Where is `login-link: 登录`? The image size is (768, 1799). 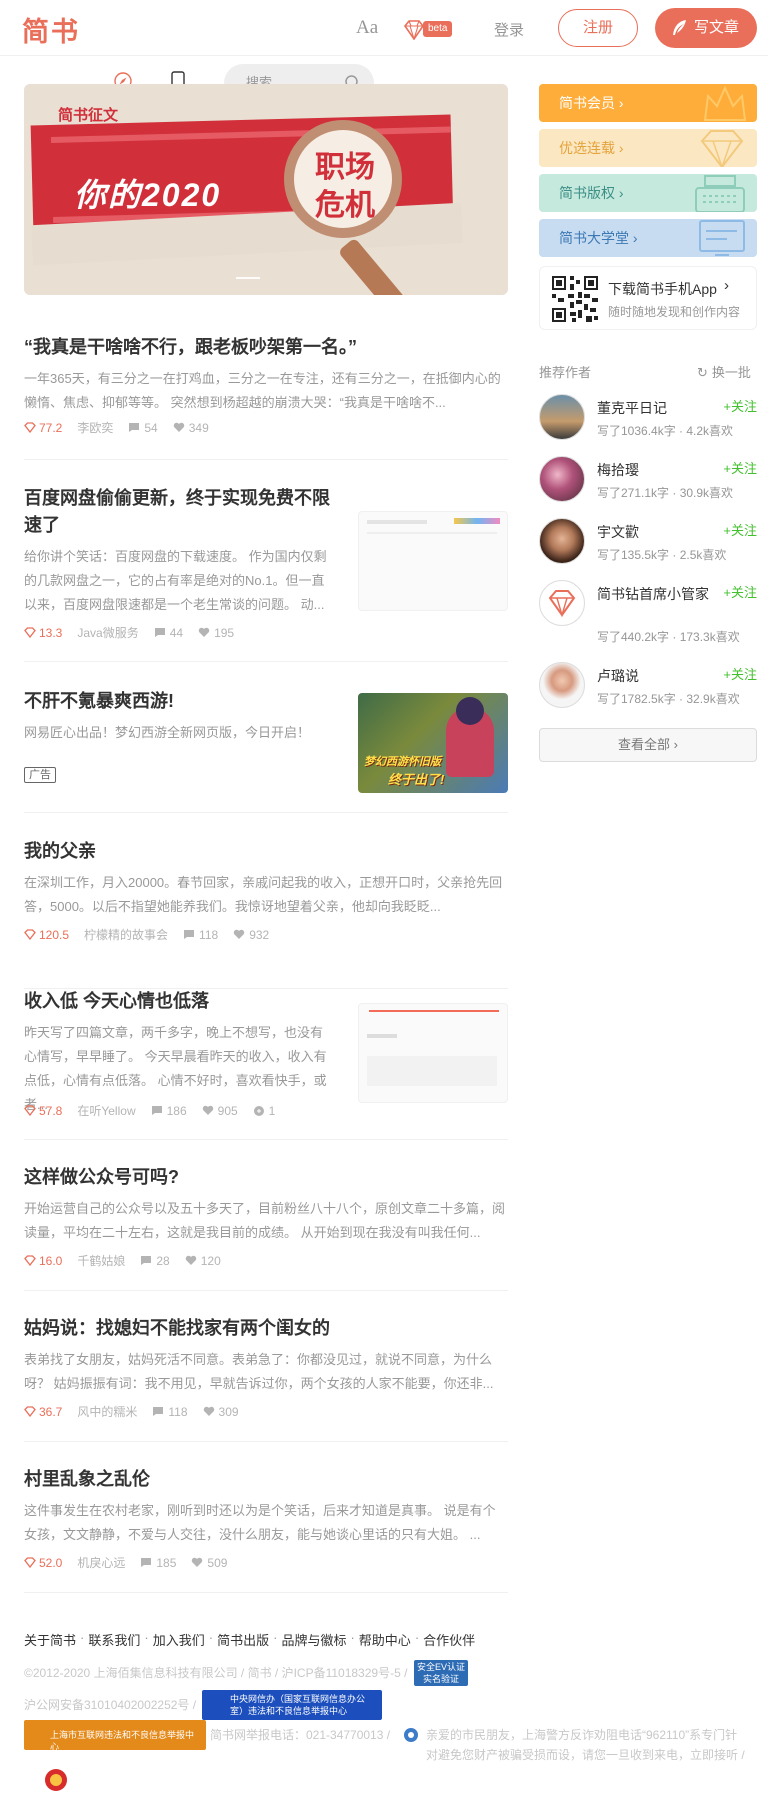 login-link: 登录 is located at coordinates (509, 29).